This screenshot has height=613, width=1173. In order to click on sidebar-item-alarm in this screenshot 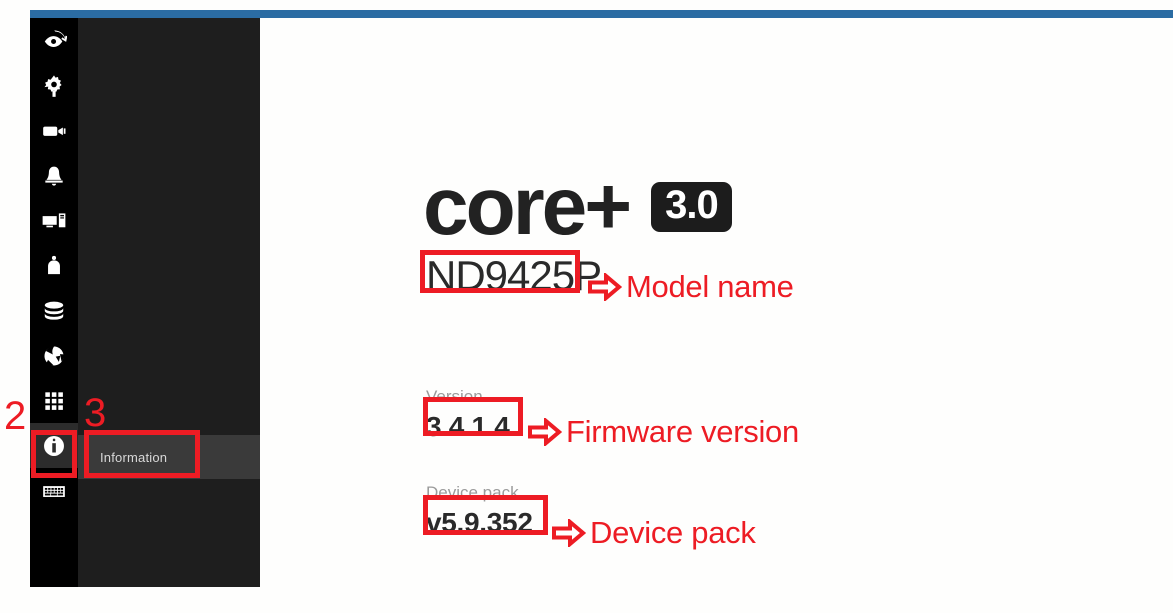, I will do `click(54, 175)`.